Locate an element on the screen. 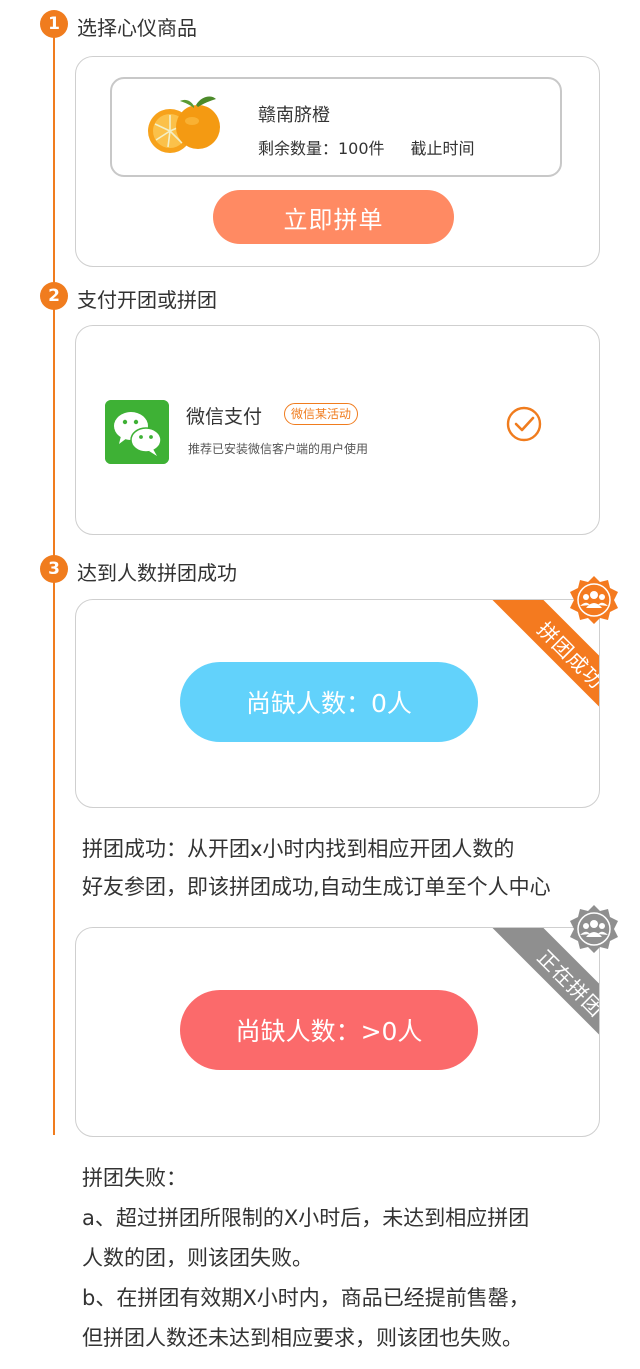 This screenshot has width=640, height=1369. failure-rule-a-line-1: a、超过拼团所限制的X小时后，未达到相应拼团 is located at coordinates (306, 1218).